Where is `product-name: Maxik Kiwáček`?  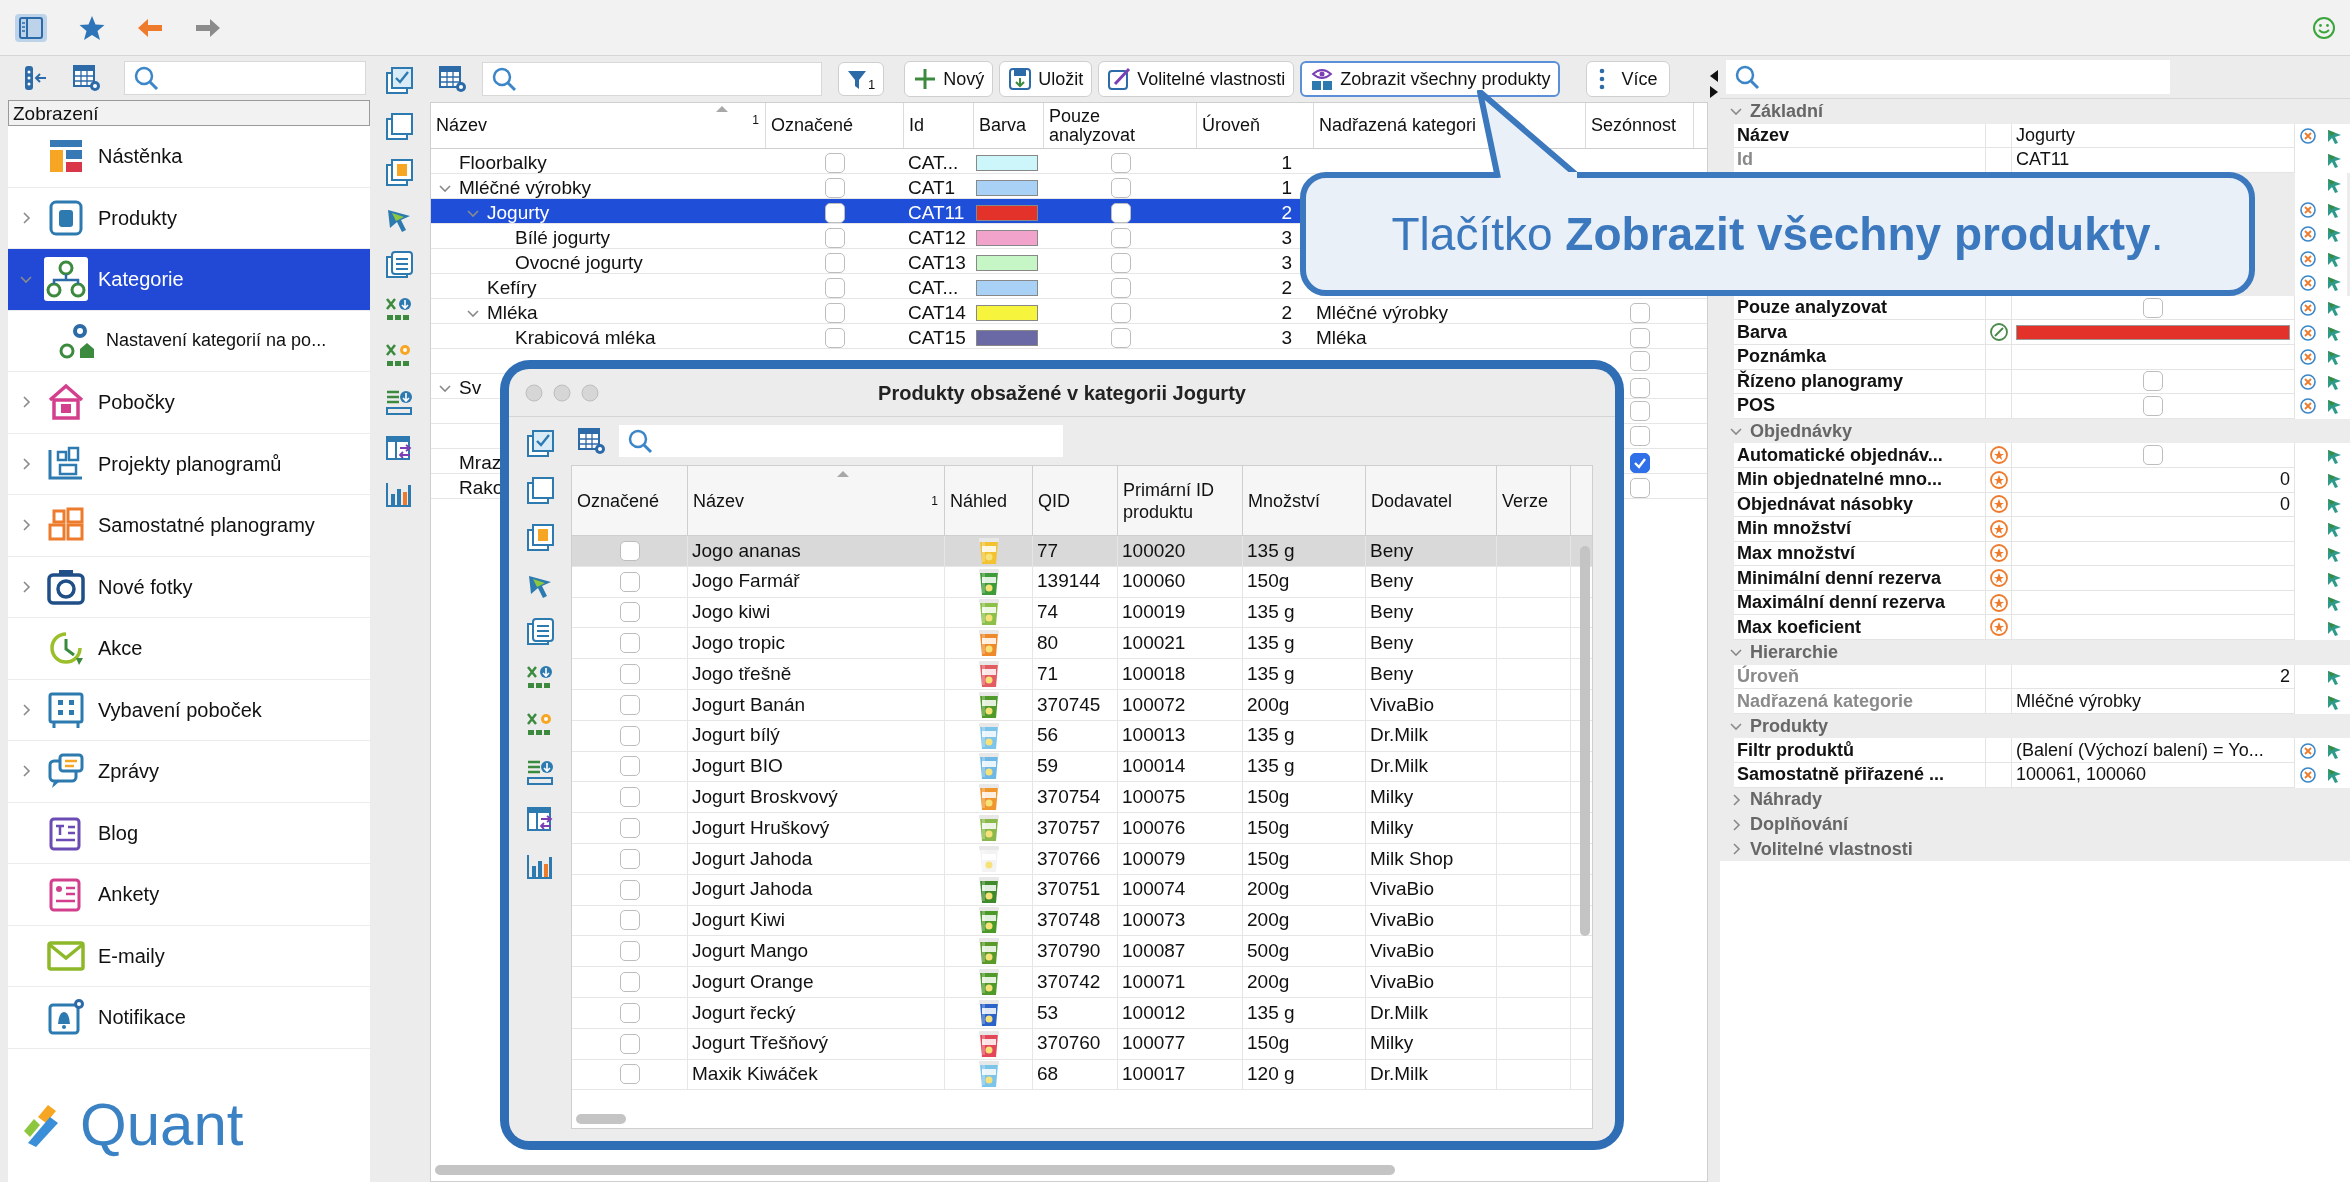 product-name: Maxik Kiwáček is located at coordinates (816, 1074).